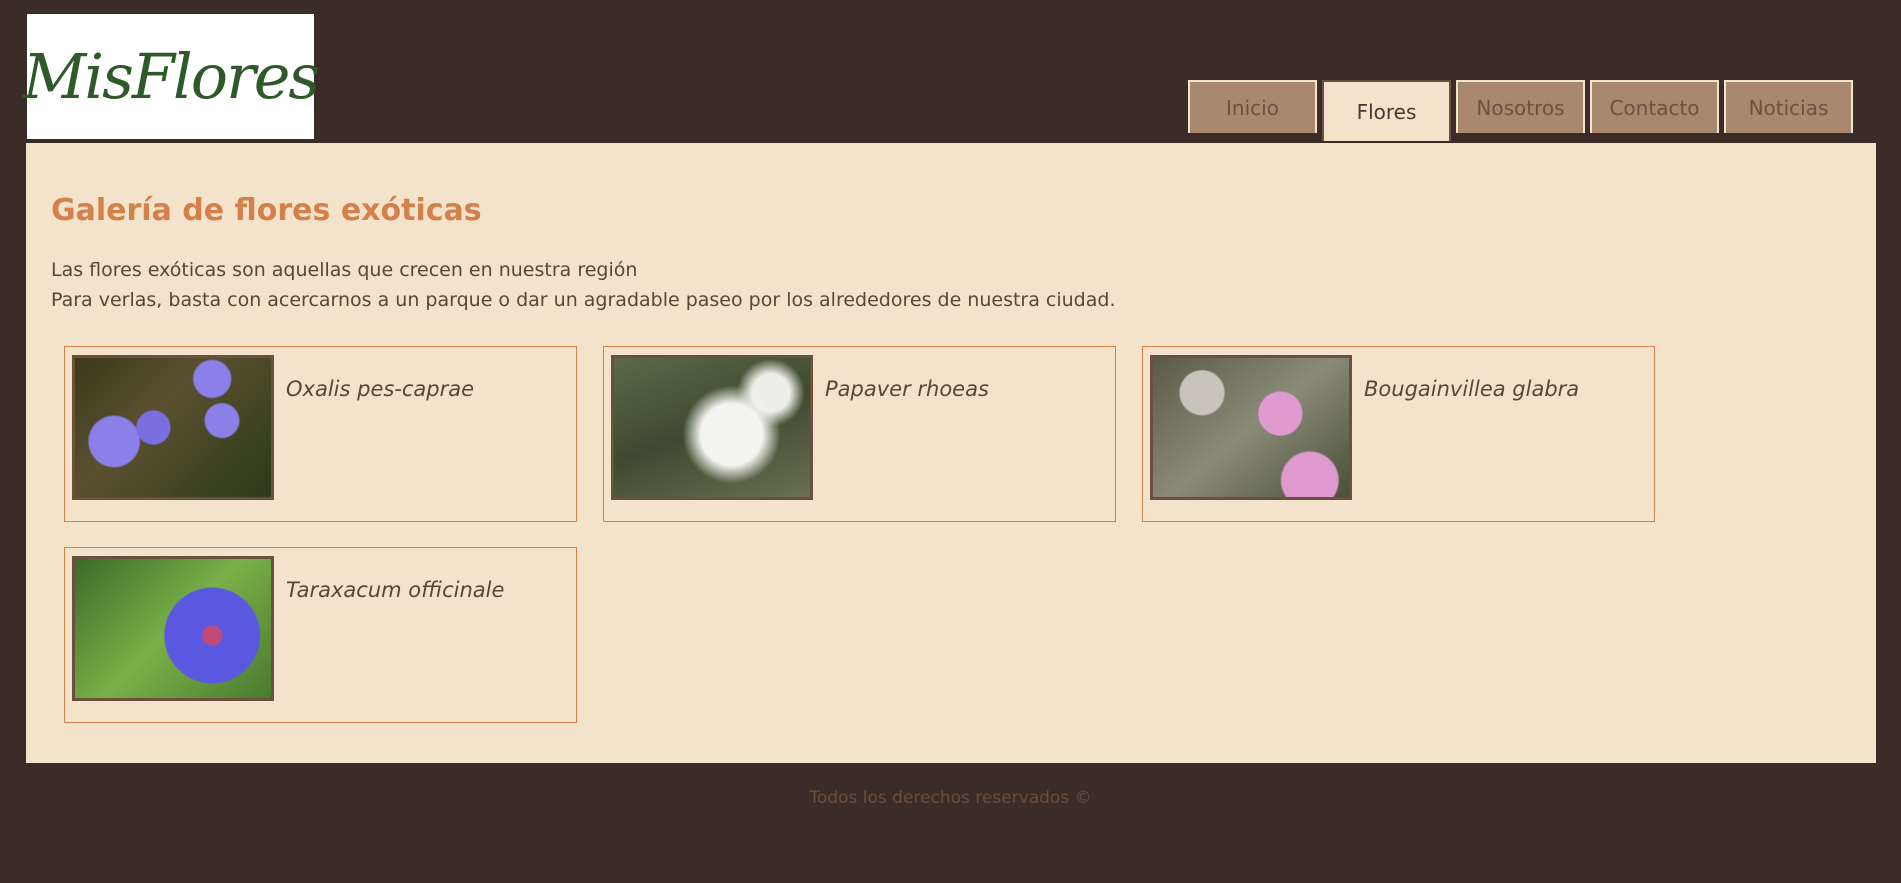 This screenshot has height=883, width=1901. Describe the element at coordinates (266, 210) in the screenshot. I see `page-title: Galería de flores exóticas` at that location.